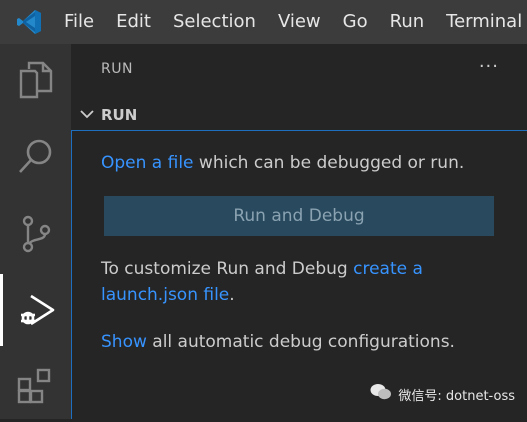 The height and width of the screenshot is (422, 527). Describe the element at coordinates (489, 66) in the screenshot. I see `more-actions-icon: ···` at that location.